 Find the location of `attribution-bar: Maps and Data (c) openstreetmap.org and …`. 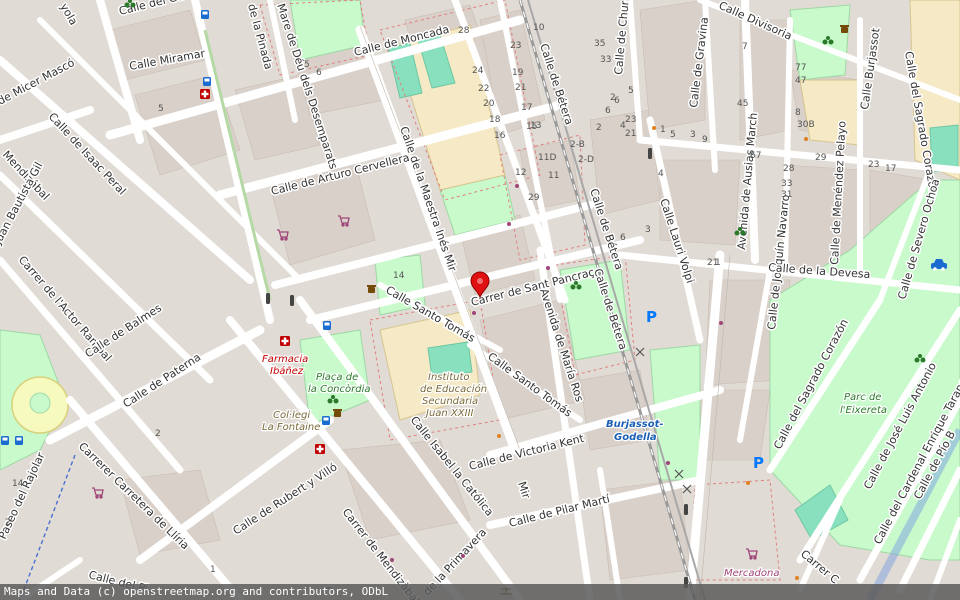

attribution-bar: Maps and Data (c) openstreetmap.org and … is located at coordinates (480, 592).